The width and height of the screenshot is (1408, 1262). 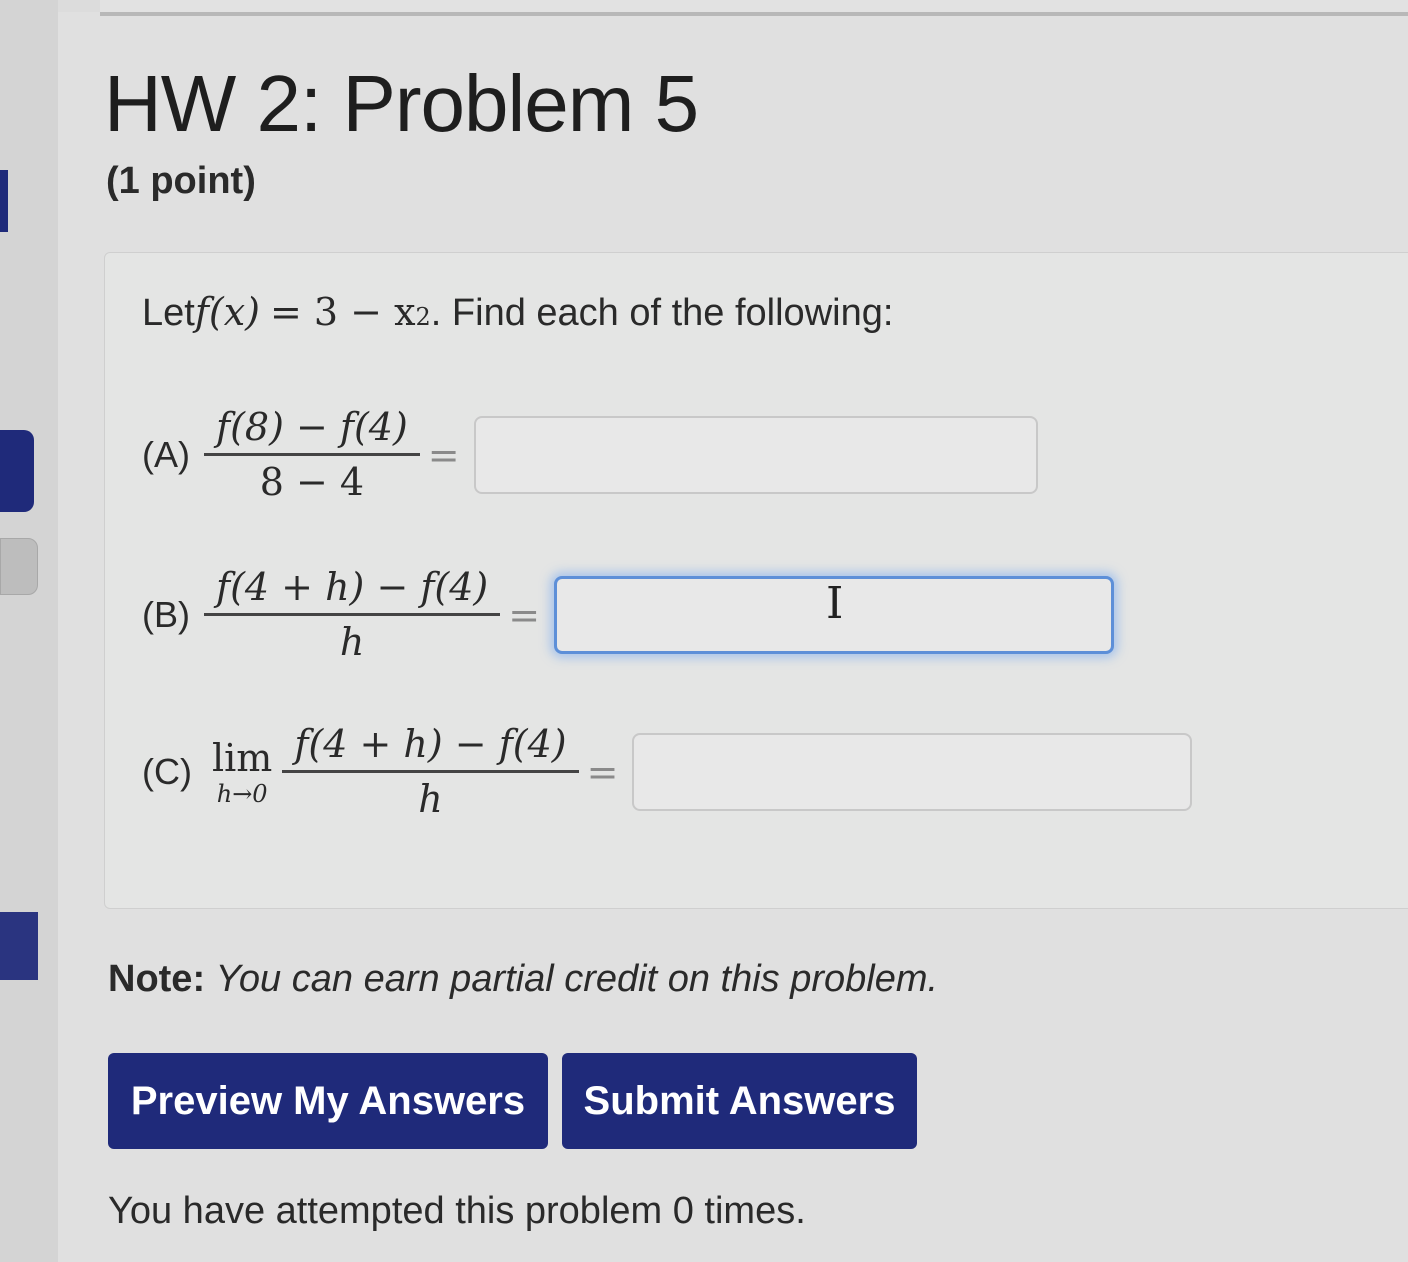 I want to click on limit-subscript: h→0, so click(x=242, y=793).